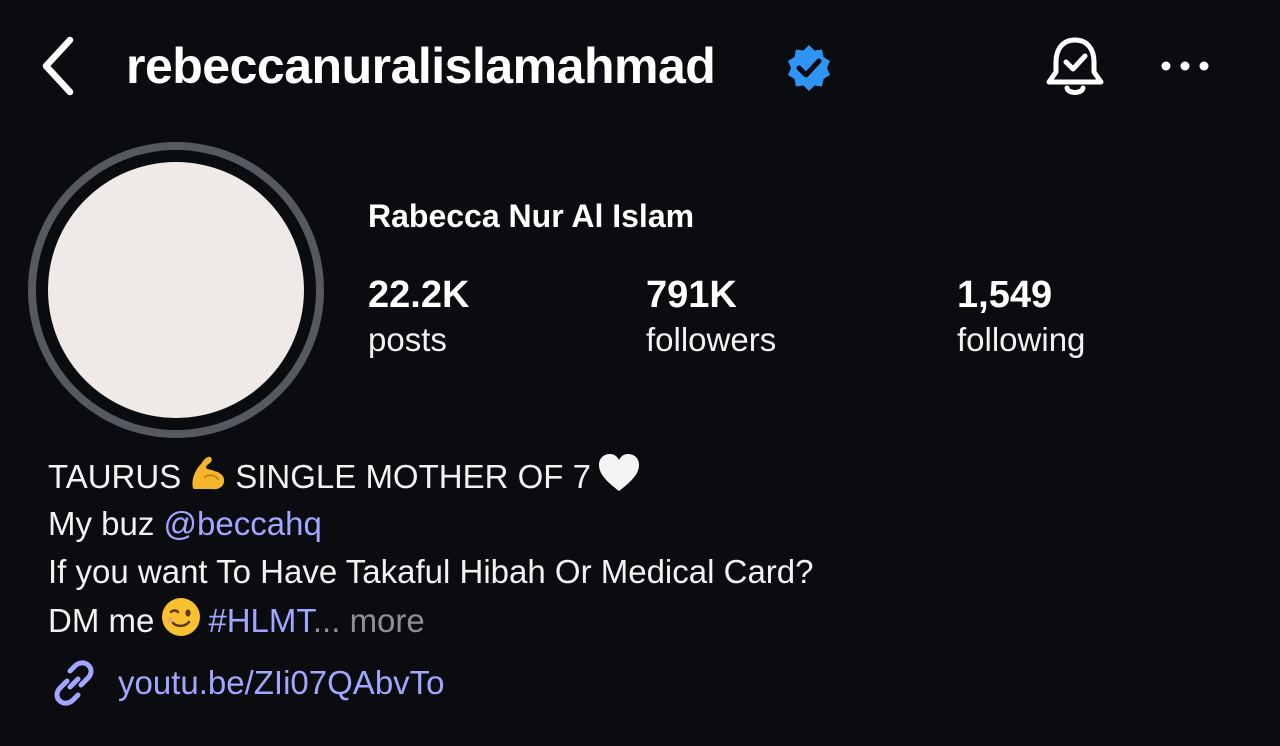  Describe the element at coordinates (648, 524) in the screenshot. I see `bio-line-2: My buz @beccahq` at that location.